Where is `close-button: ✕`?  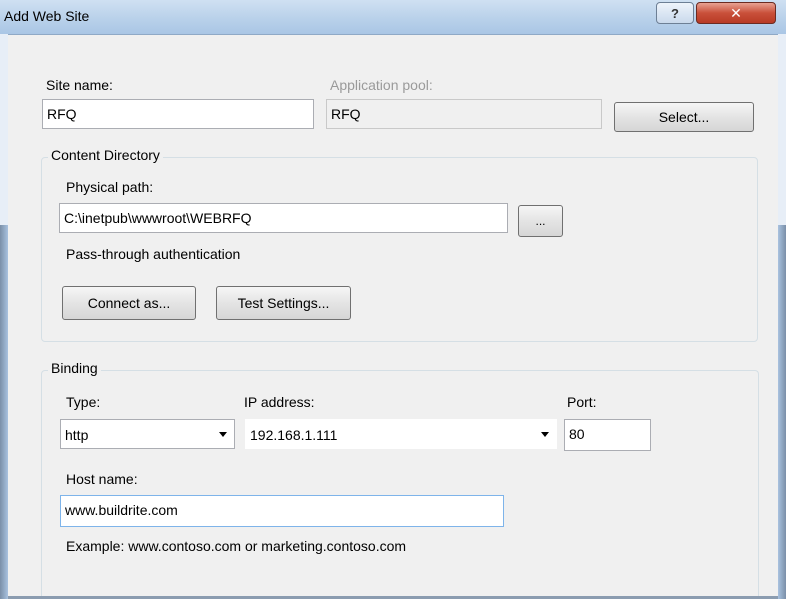
close-button: ✕ is located at coordinates (736, 13).